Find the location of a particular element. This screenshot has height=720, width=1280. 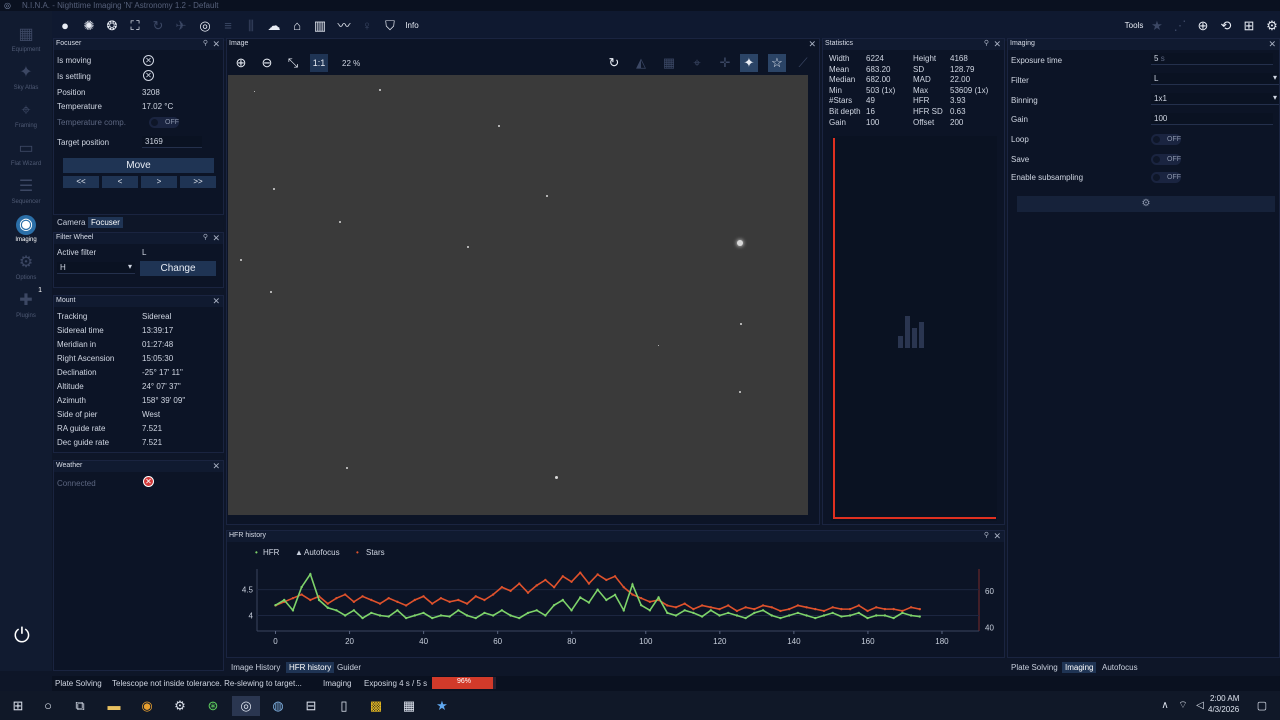

move-right-button: > is located at coordinates (159, 182).